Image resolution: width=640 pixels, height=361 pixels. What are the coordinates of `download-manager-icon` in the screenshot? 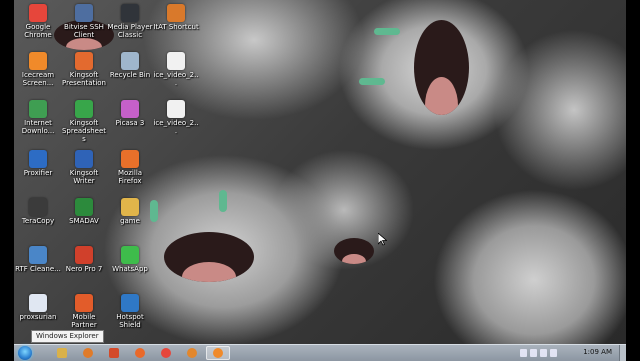 It's located at (38, 109).